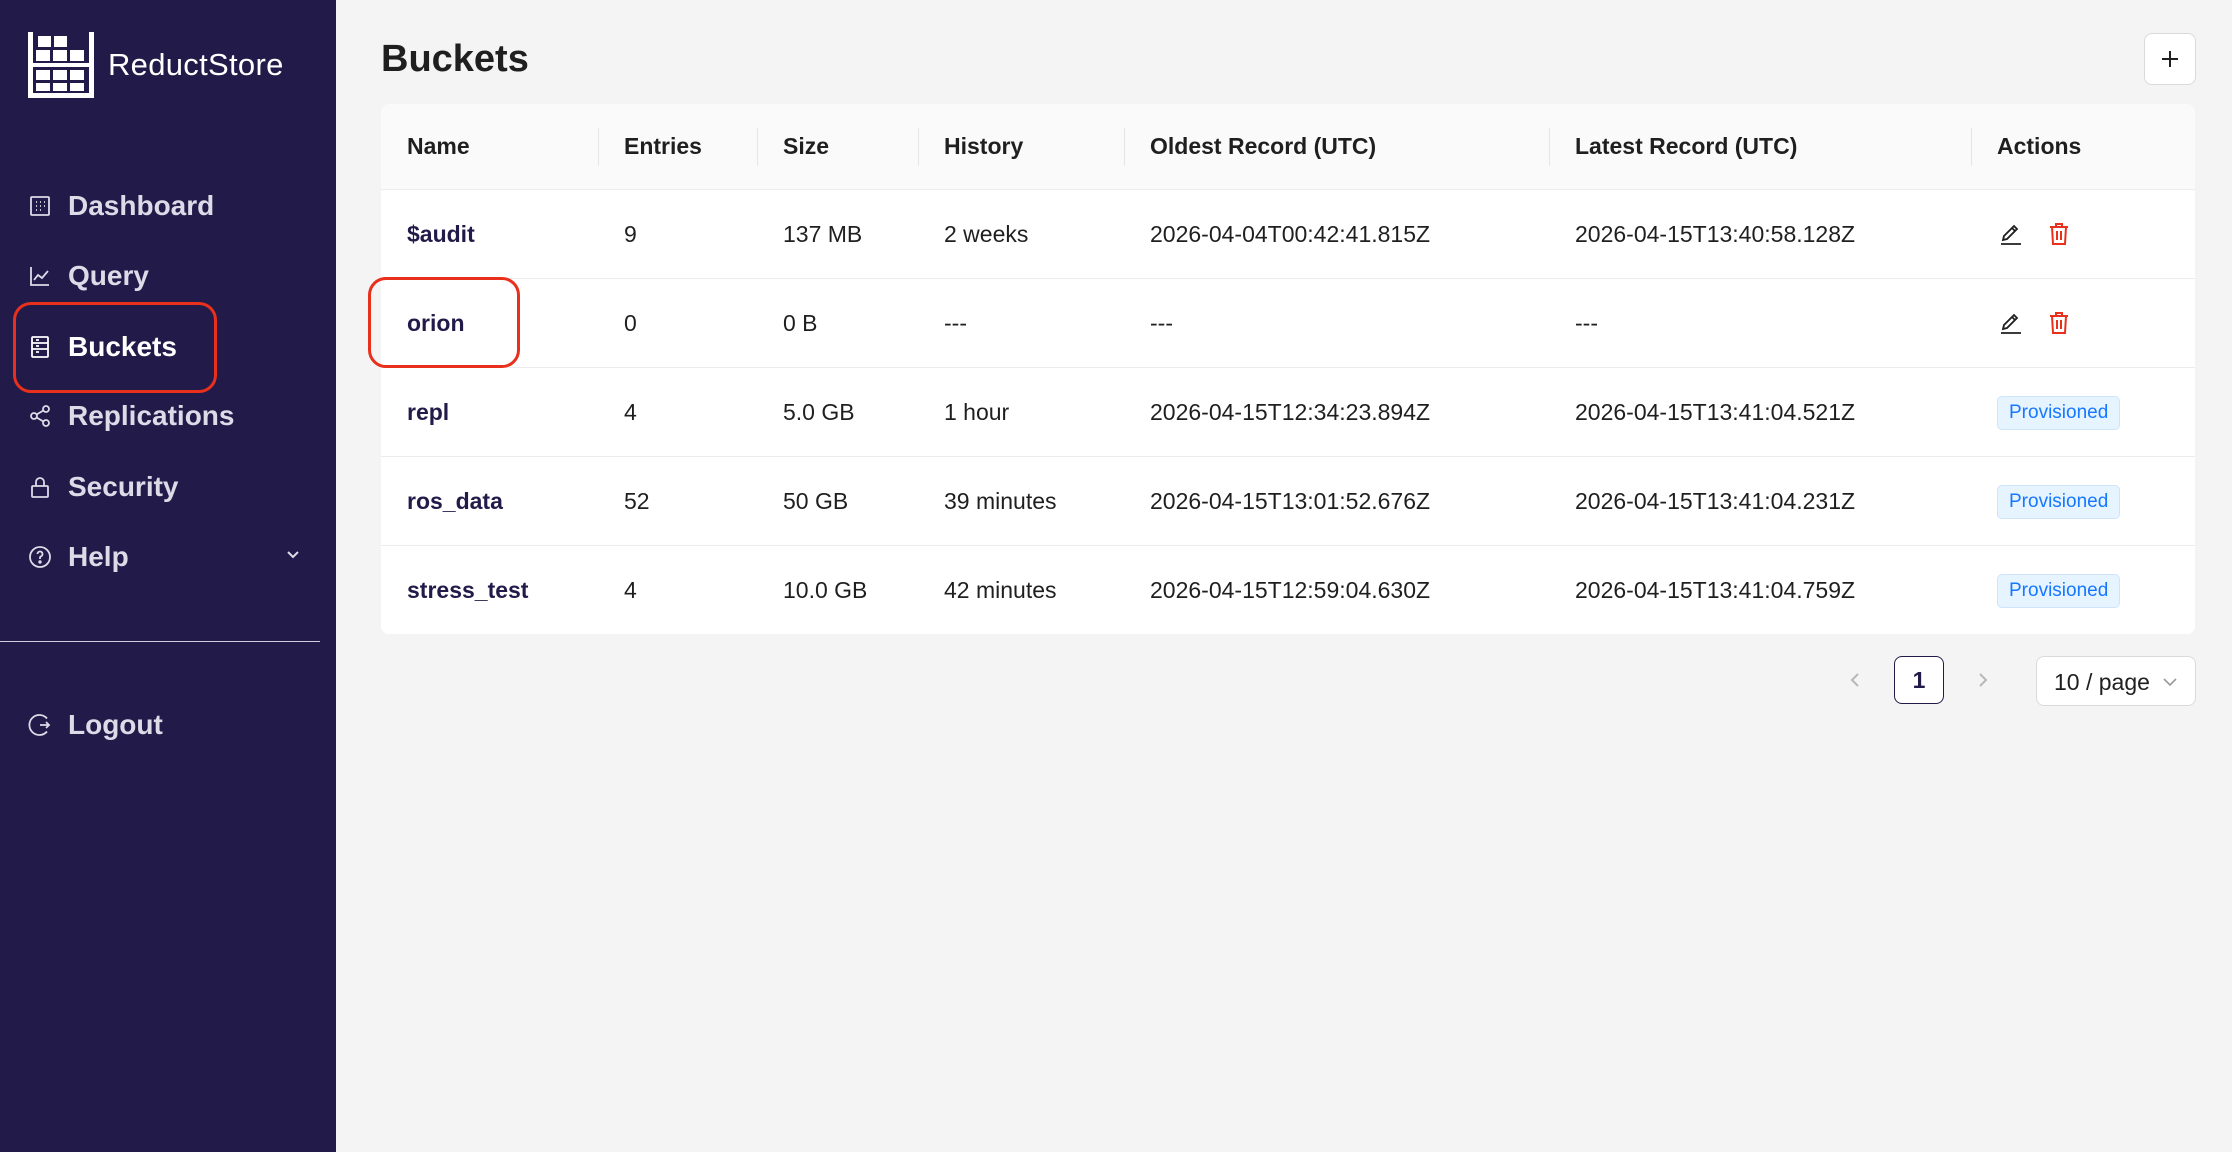 This screenshot has height=1152, width=2232. Describe the element at coordinates (816, 501) in the screenshot. I see `size-cell: 50 GB` at that location.